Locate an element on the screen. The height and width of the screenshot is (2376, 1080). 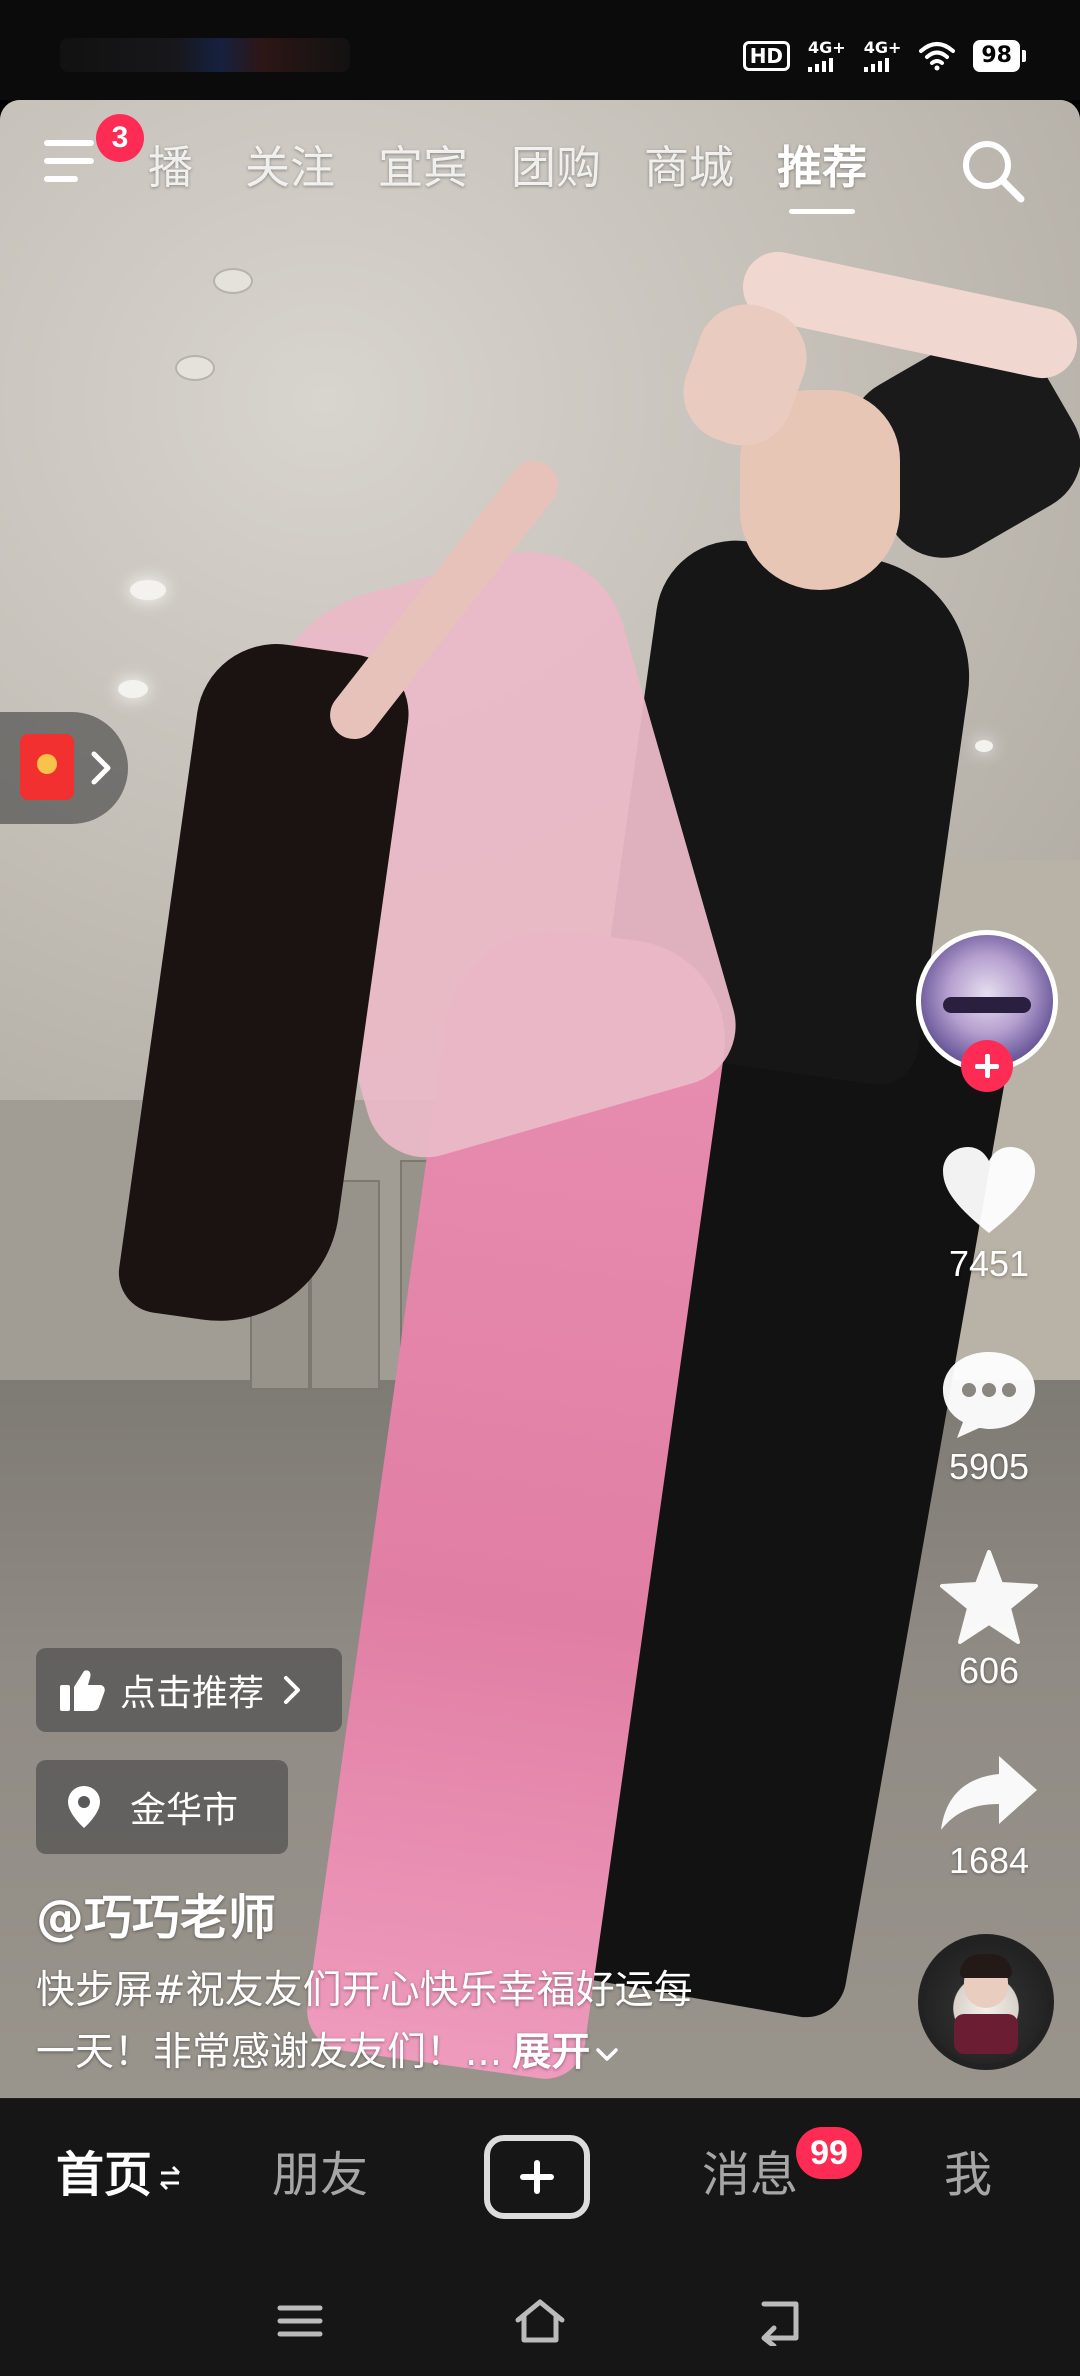
tab-live: 播 is located at coordinates (175, 168).